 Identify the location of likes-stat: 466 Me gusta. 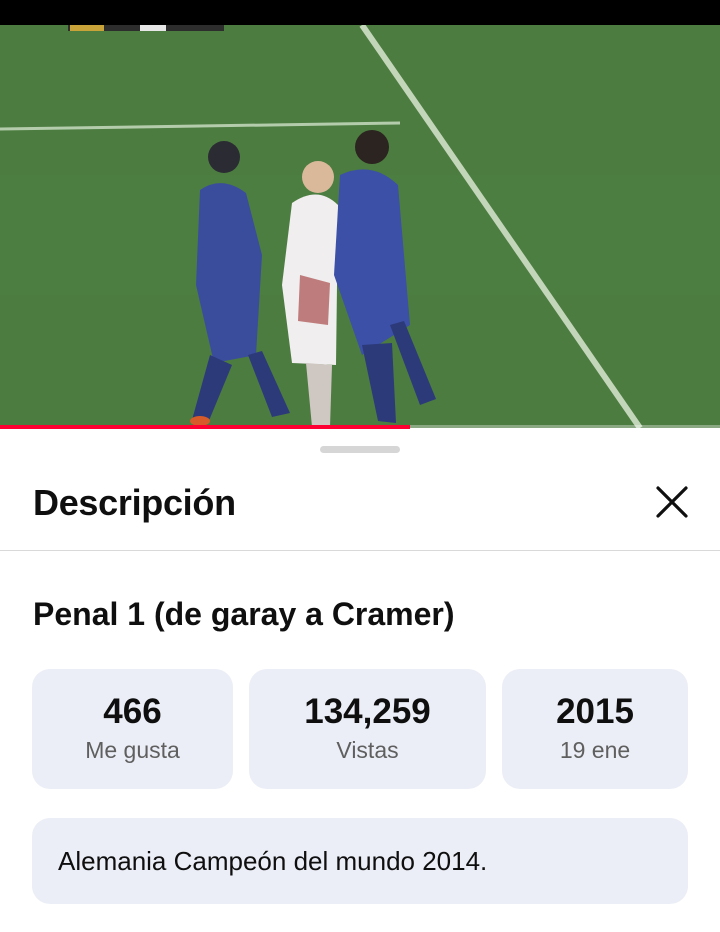
(132, 729).